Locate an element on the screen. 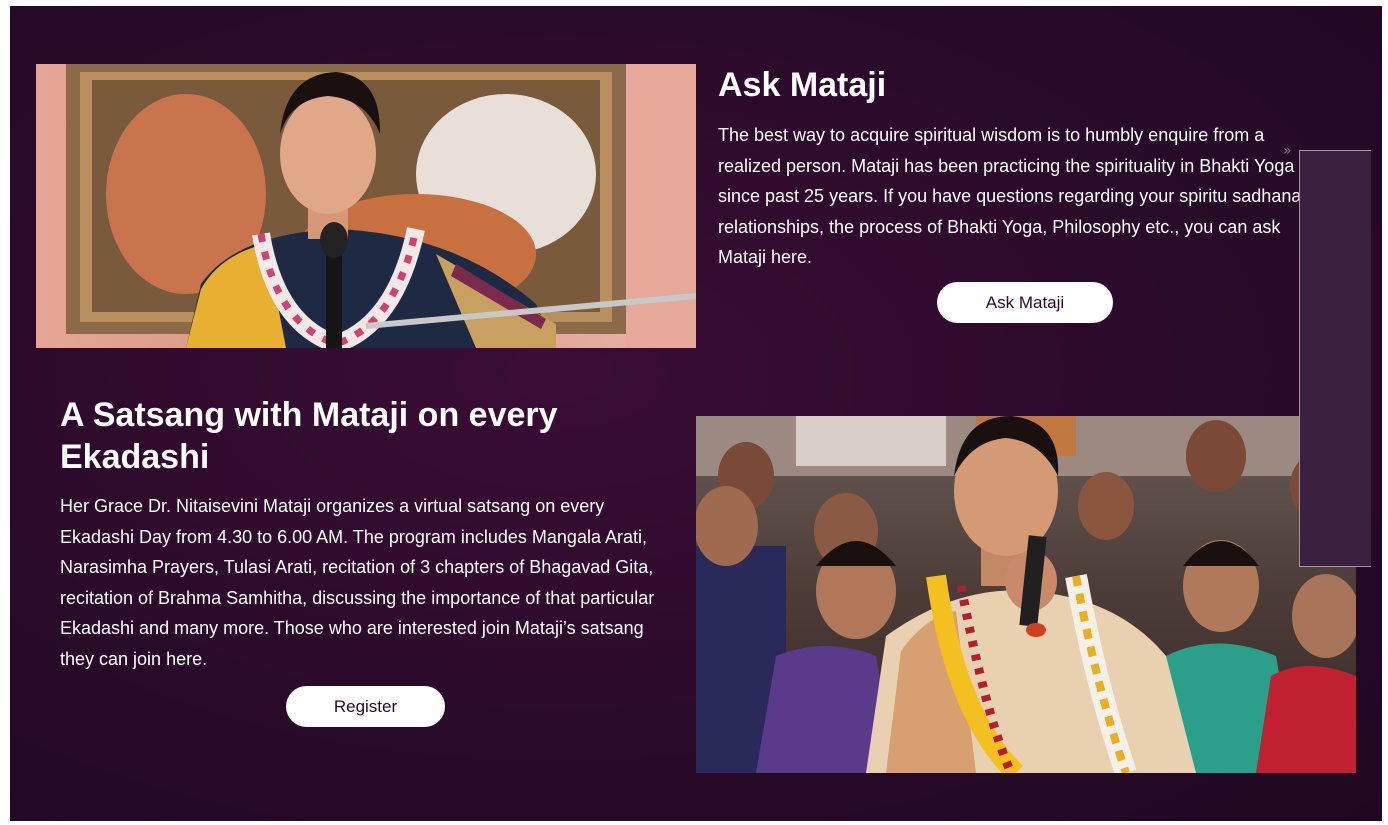  panel-chevron-icon: » is located at coordinates (1287, 151).